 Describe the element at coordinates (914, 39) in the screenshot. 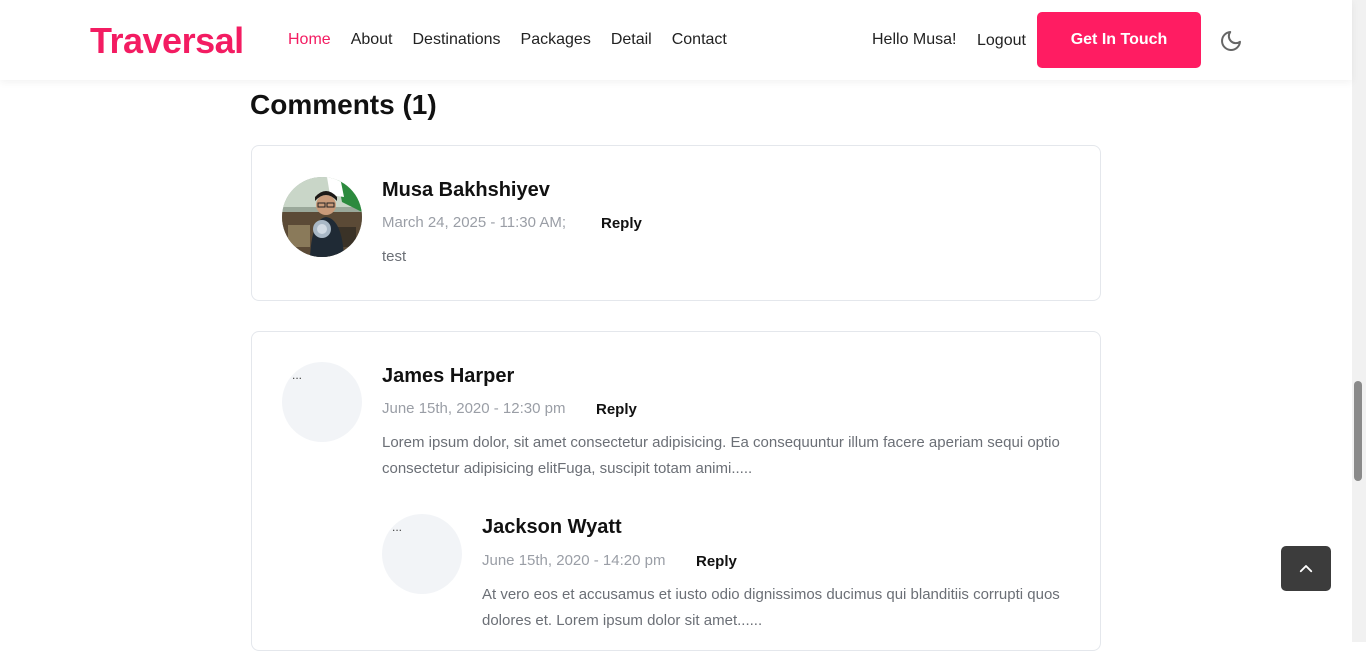

I see `user-greeting: Hello Musa!` at that location.